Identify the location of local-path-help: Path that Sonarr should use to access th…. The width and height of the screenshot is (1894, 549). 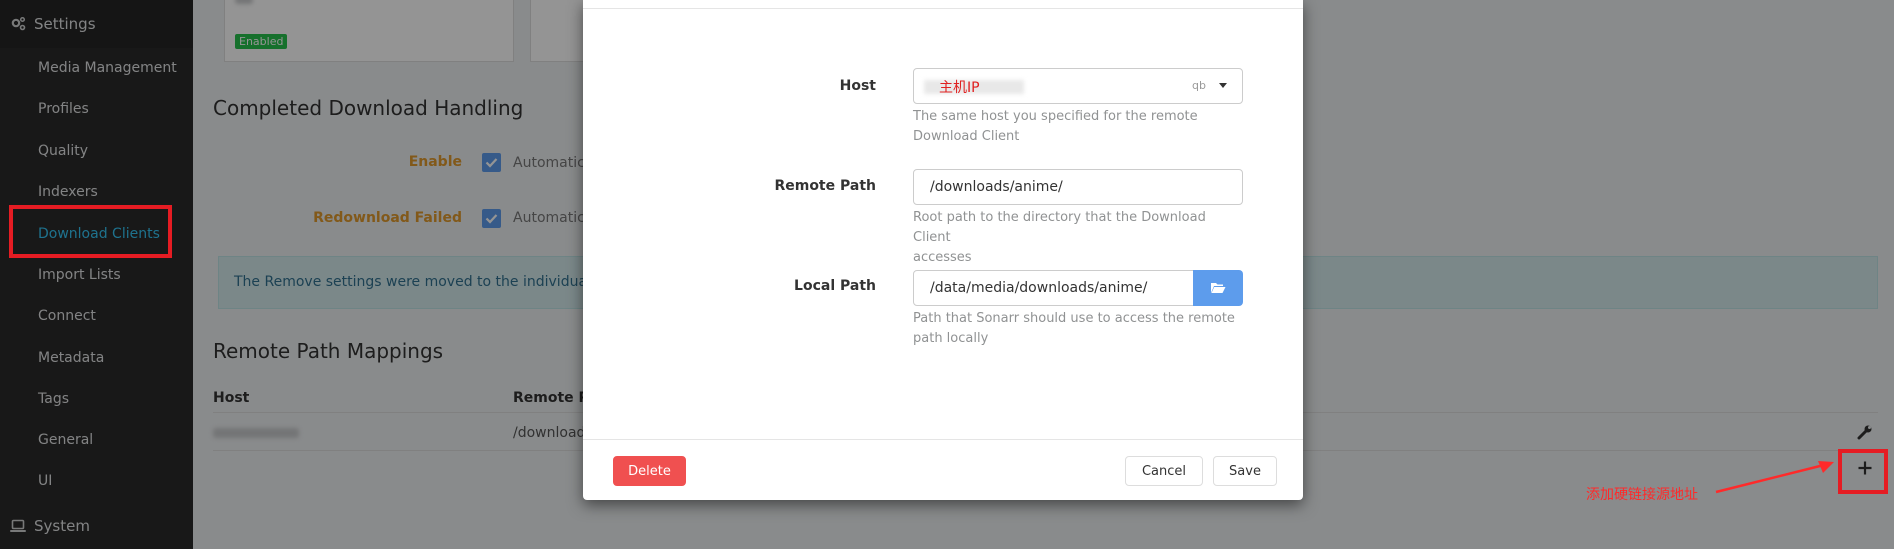
(1078, 329).